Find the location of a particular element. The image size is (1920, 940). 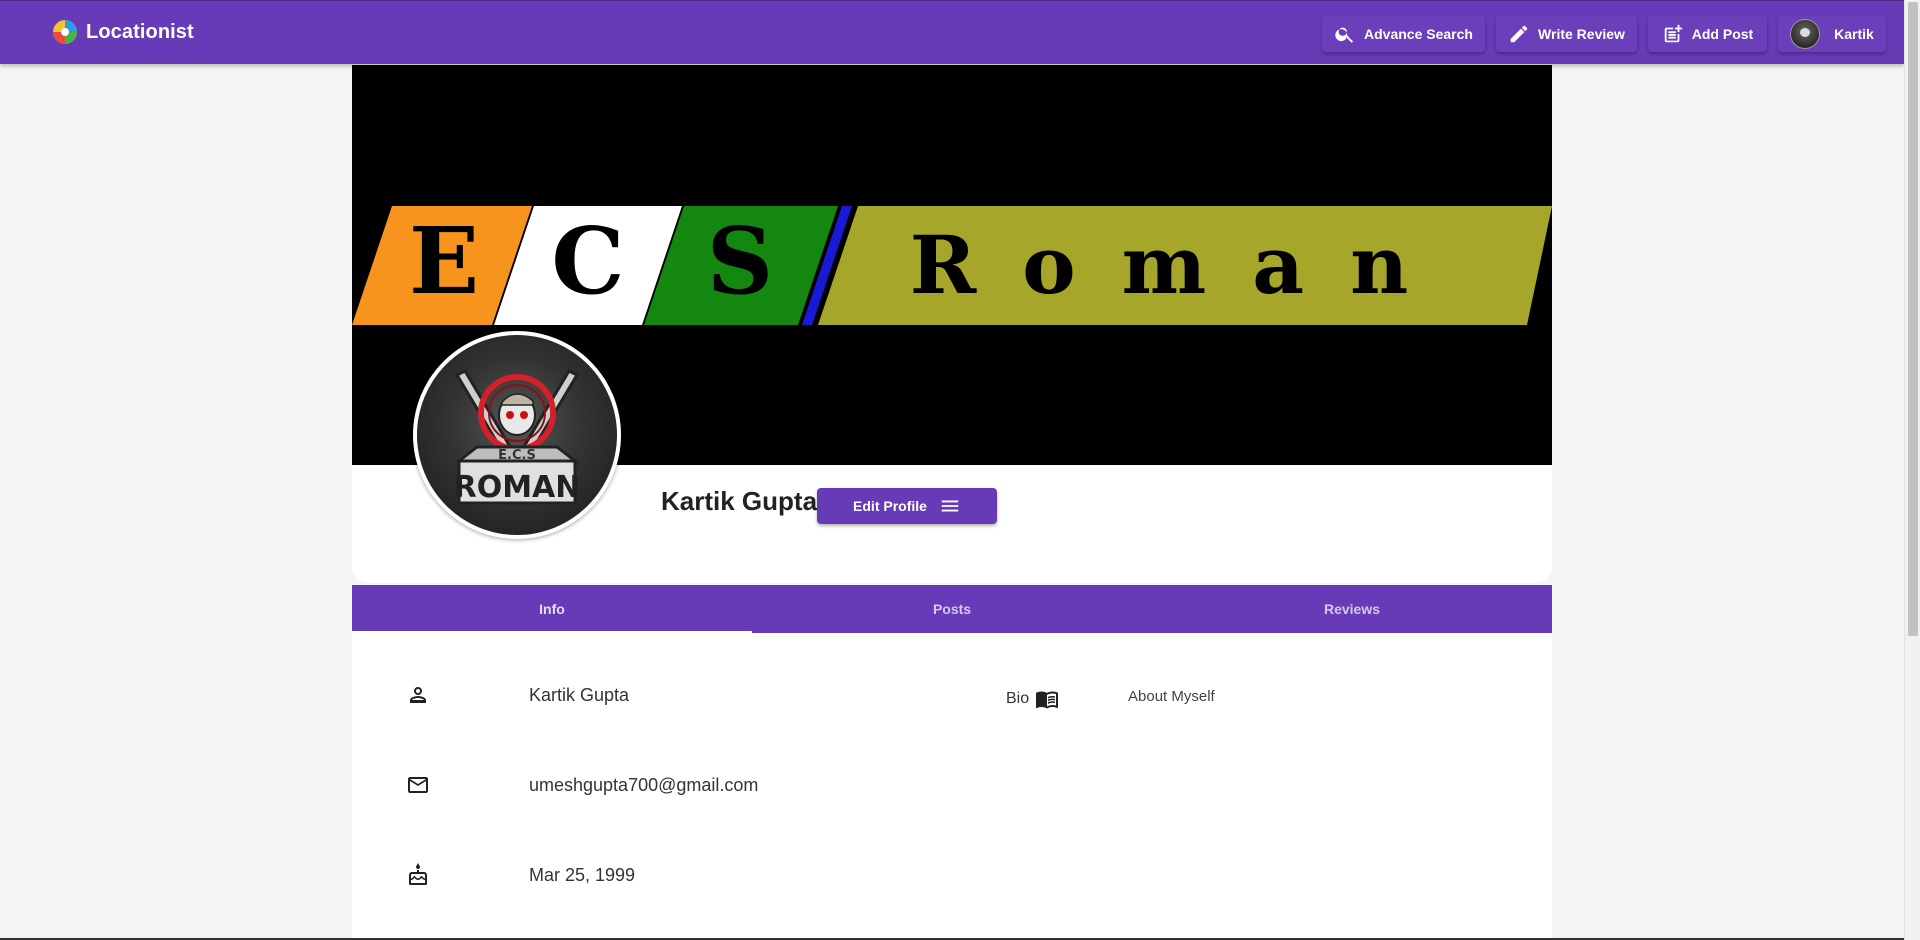

app-name: Locationist is located at coordinates (140, 31).